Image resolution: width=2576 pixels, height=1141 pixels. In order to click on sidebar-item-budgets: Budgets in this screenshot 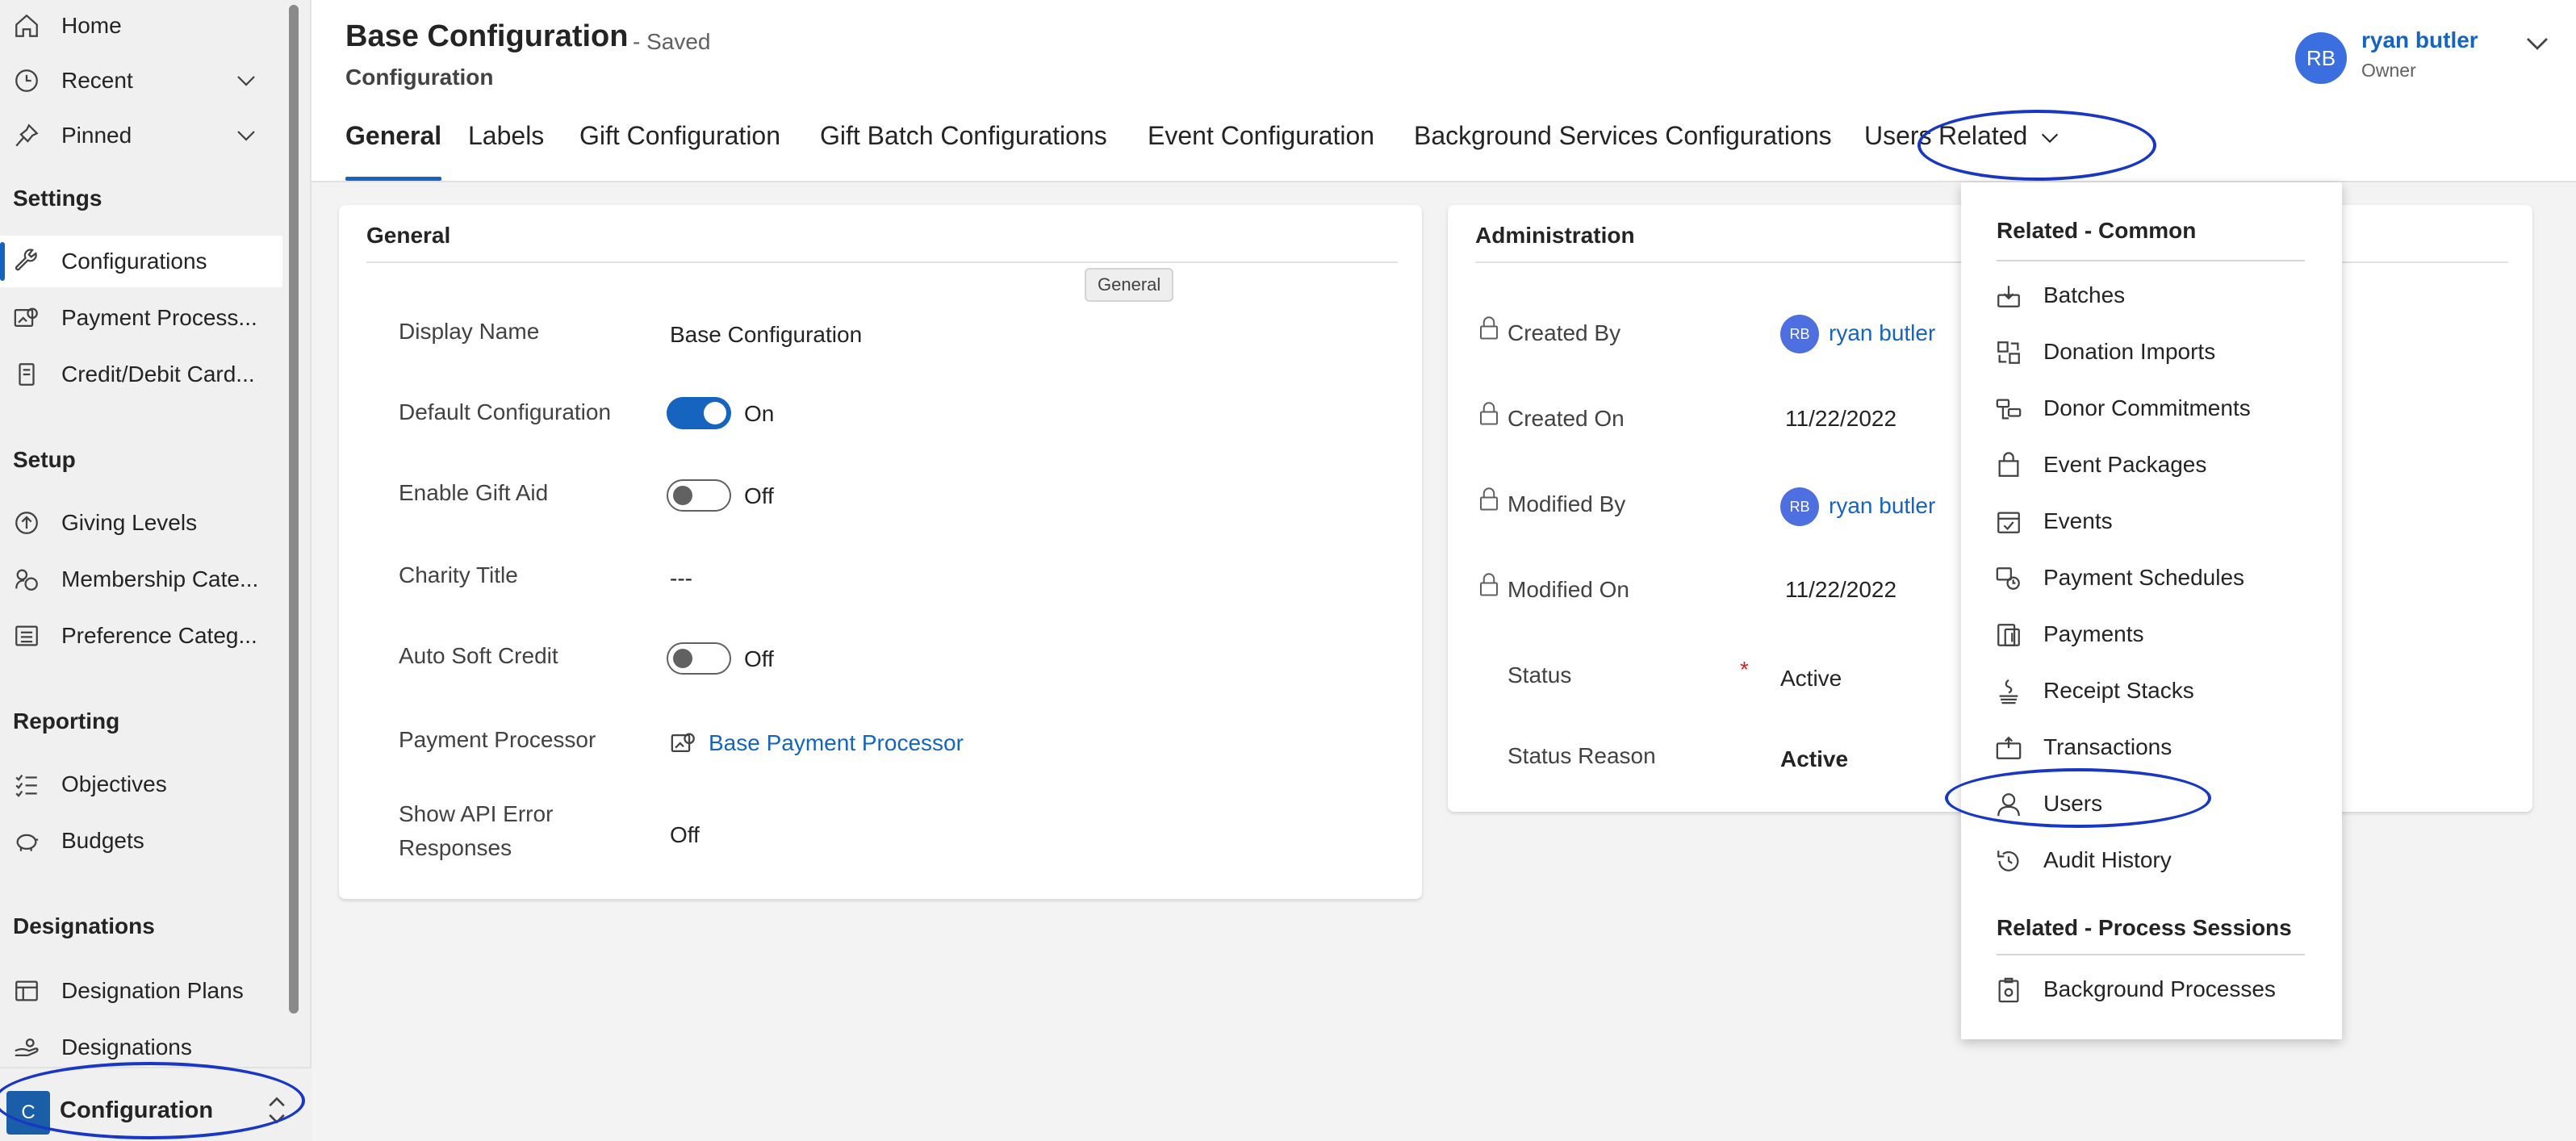, I will do `click(141, 841)`.